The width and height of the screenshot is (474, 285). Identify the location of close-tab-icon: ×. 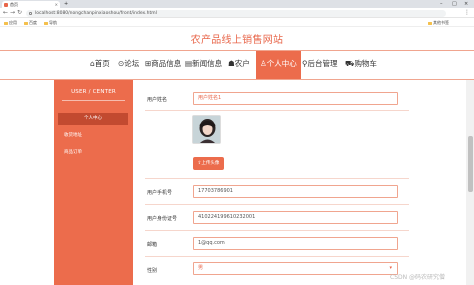
(56, 4).